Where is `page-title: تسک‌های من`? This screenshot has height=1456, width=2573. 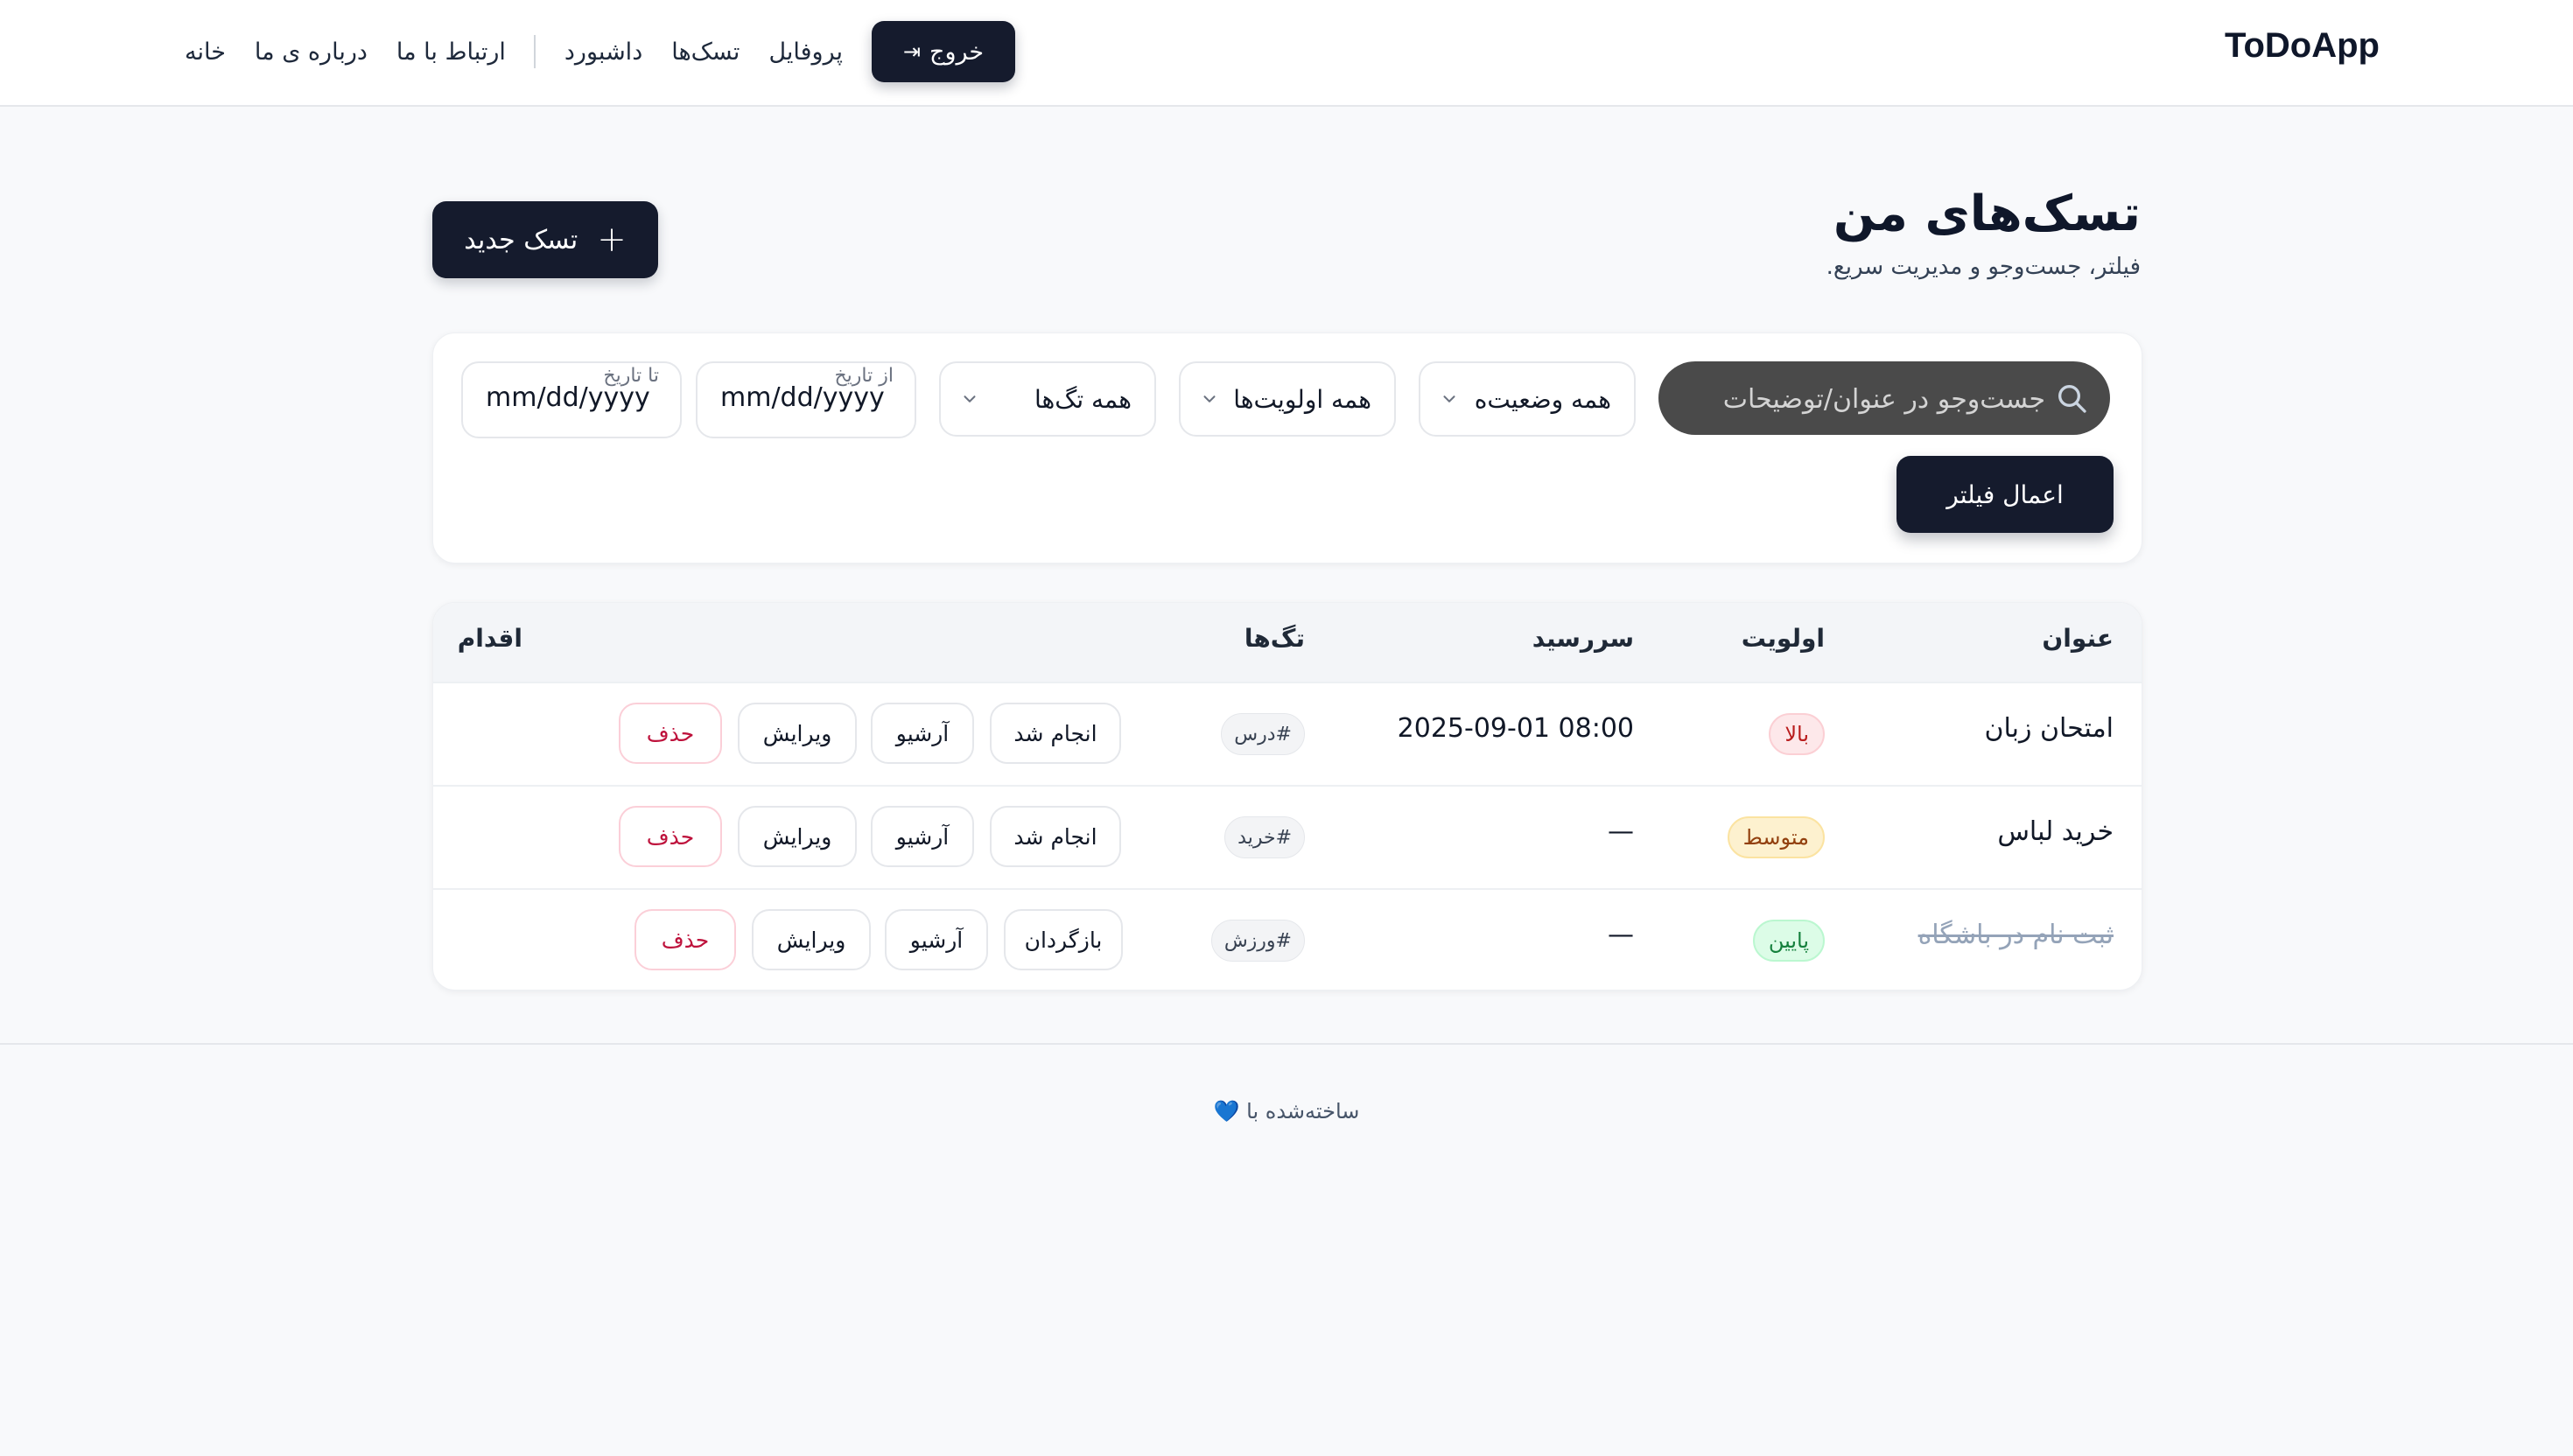 page-title: تسک‌های من is located at coordinates (1987, 214).